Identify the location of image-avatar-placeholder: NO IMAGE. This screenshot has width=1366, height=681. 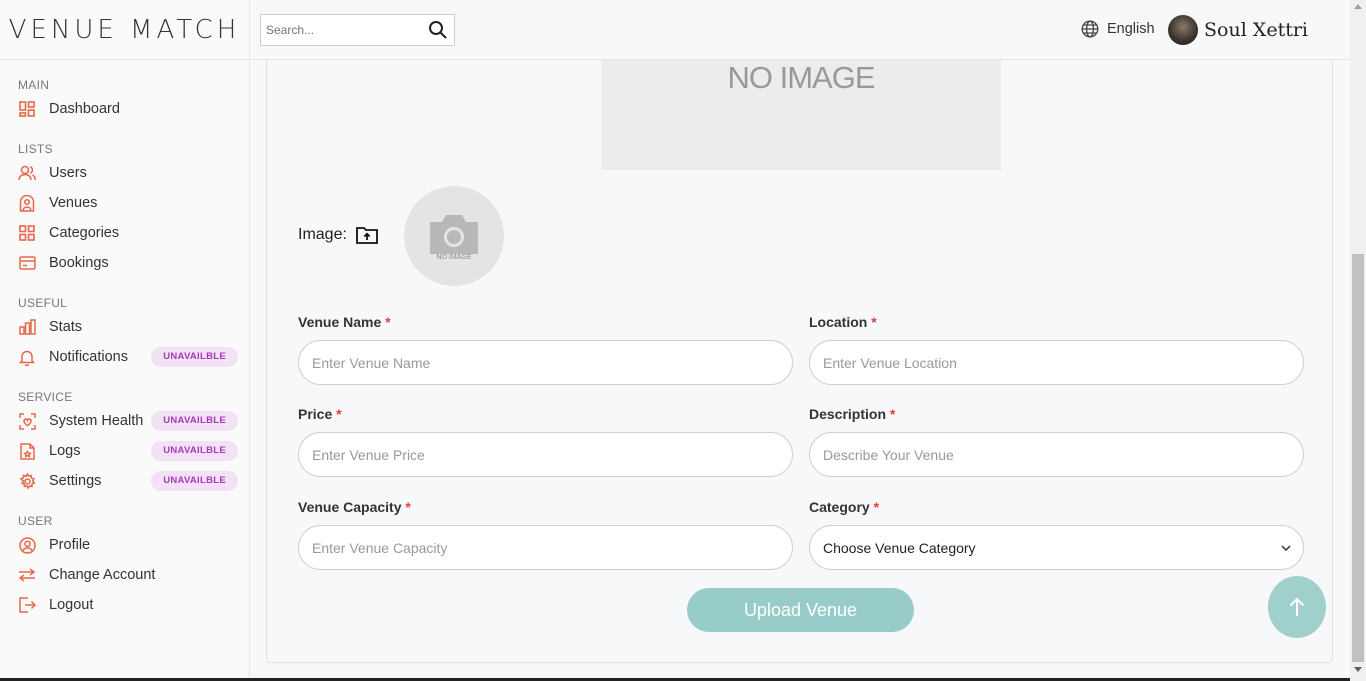
(454, 236).